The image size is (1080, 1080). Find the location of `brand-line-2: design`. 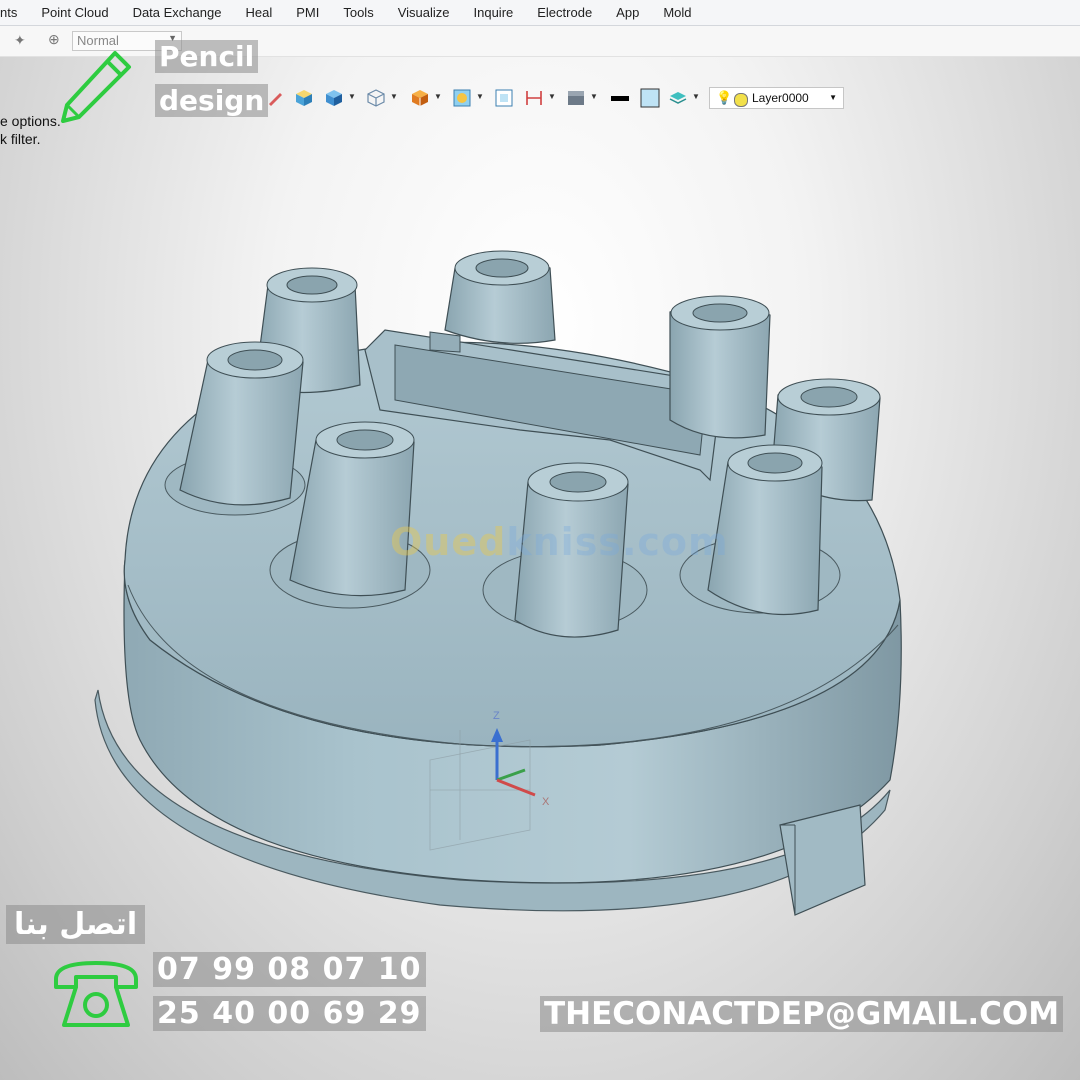

brand-line-2: design is located at coordinates (212, 100).